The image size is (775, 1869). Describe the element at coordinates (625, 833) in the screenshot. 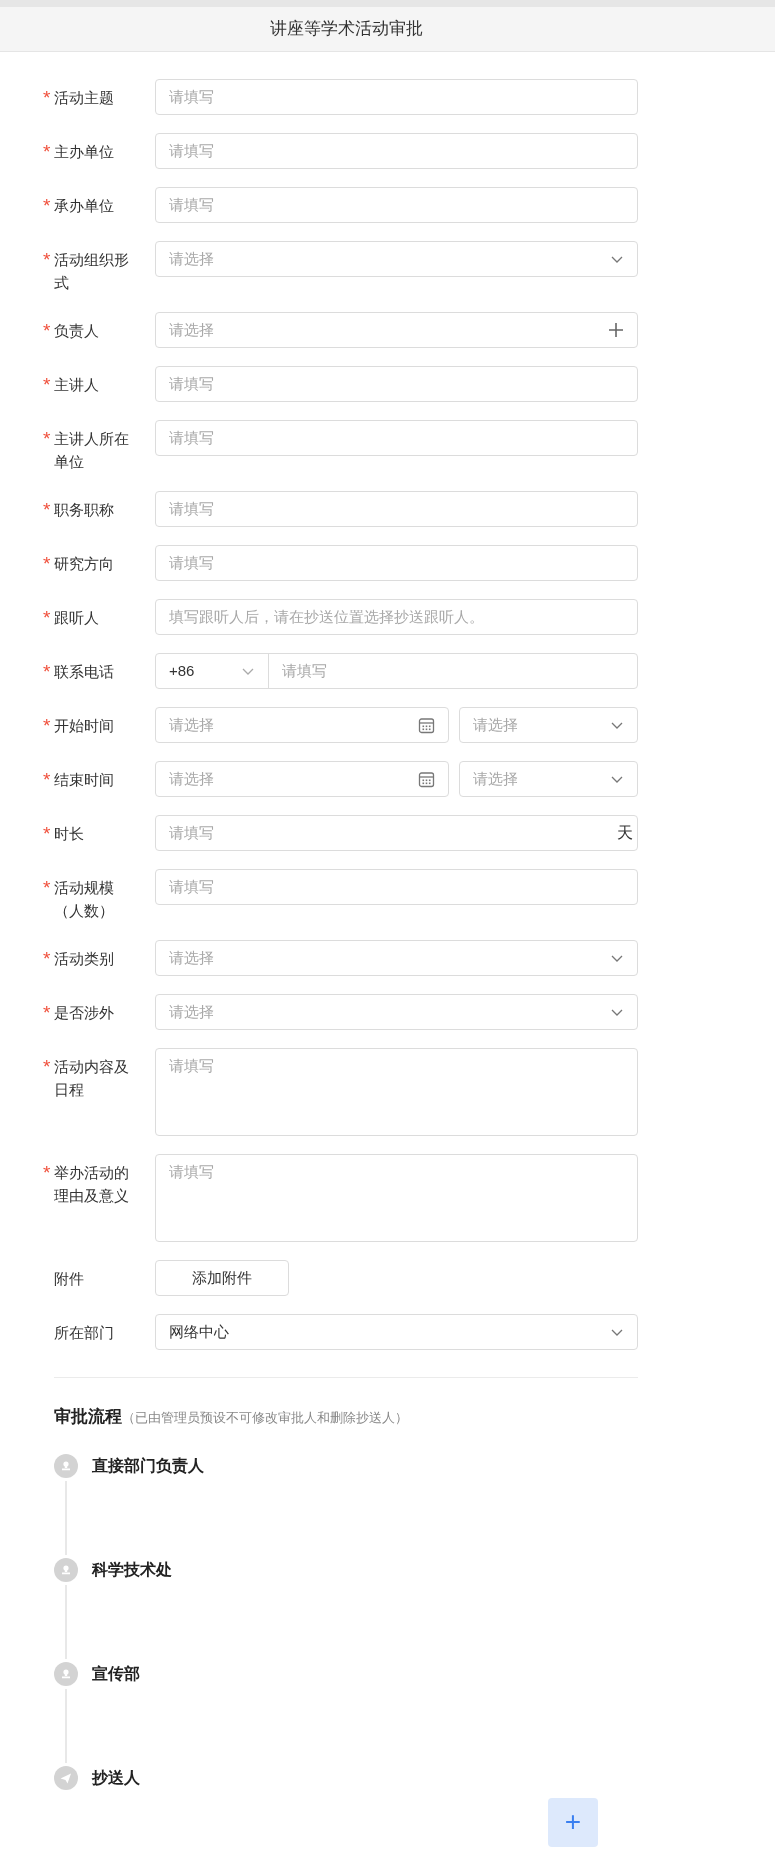

I see `unit-label: 天` at that location.